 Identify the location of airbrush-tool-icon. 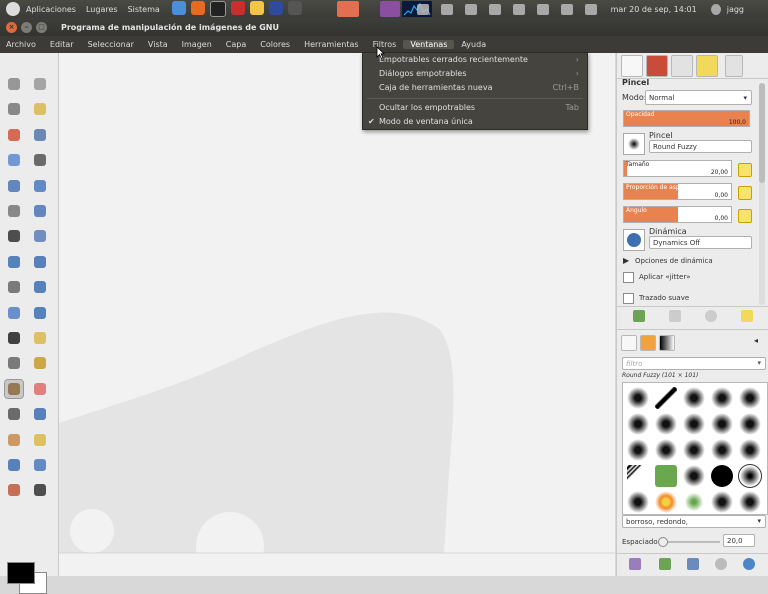
(14, 414).